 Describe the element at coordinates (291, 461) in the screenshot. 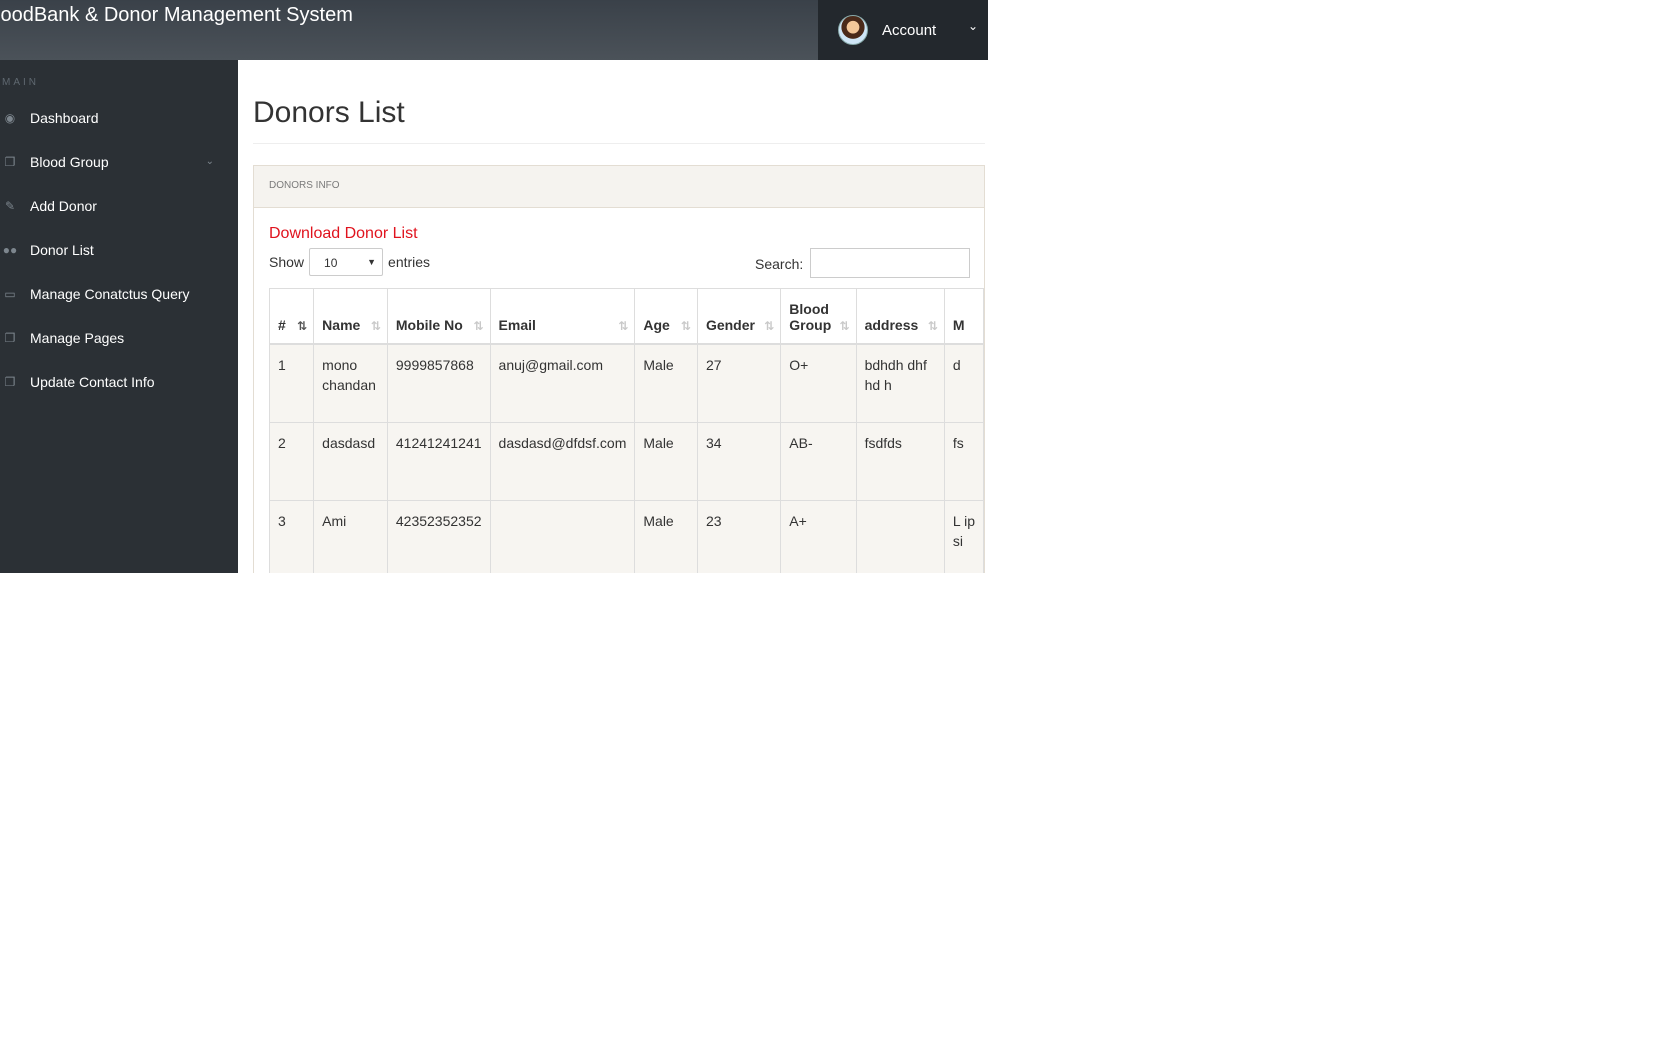

I see `table-cell: 2` at that location.